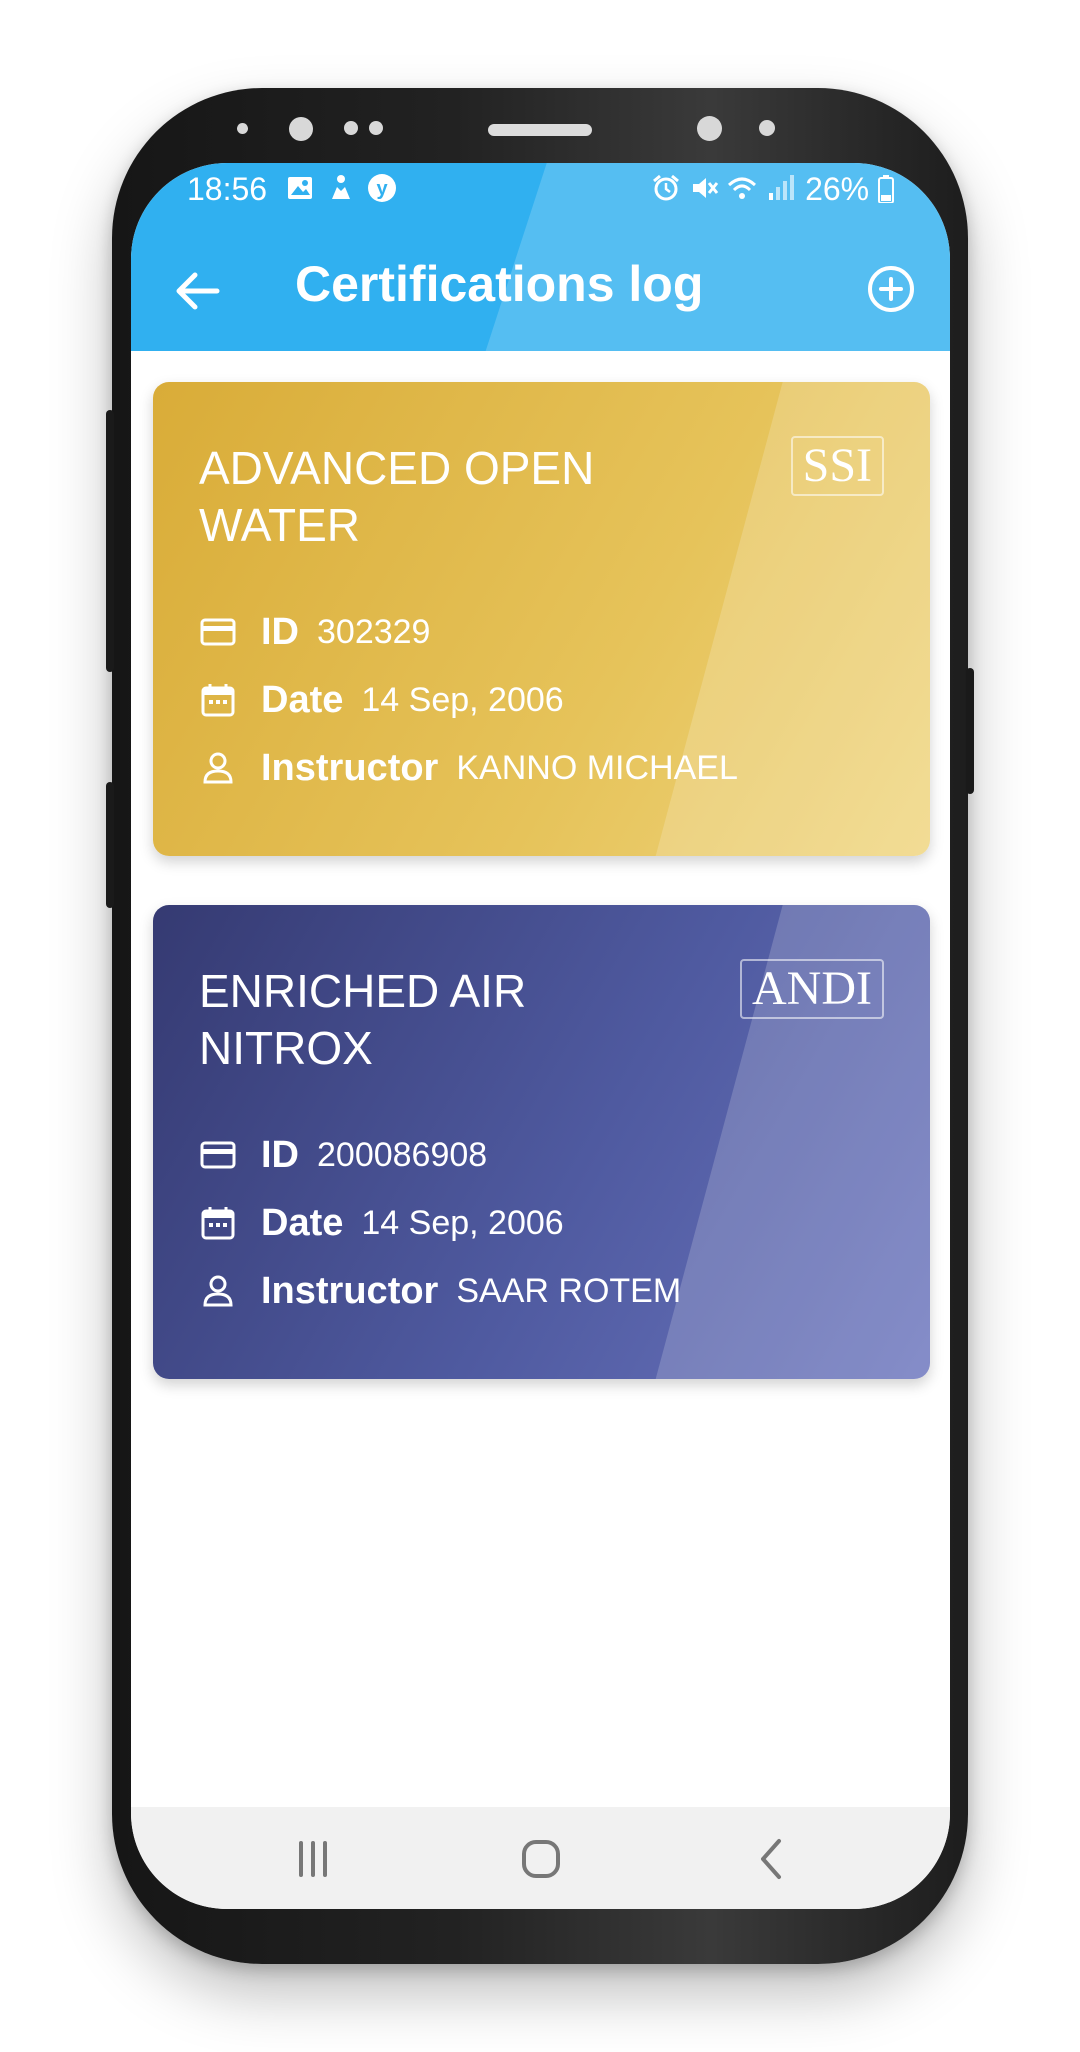 The image size is (1080, 2052). What do you see at coordinates (402, 1154) in the screenshot?
I see `id-value: 200086908` at bounding box center [402, 1154].